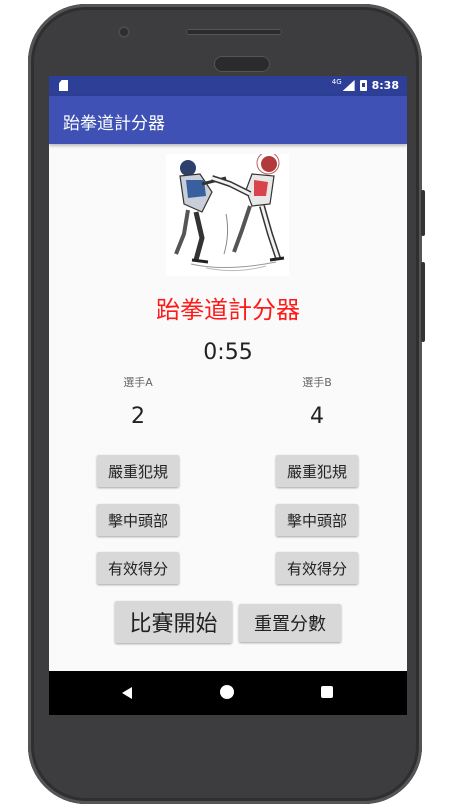  Describe the element at coordinates (363, 85) in the screenshot. I see `battery-icon` at that location.